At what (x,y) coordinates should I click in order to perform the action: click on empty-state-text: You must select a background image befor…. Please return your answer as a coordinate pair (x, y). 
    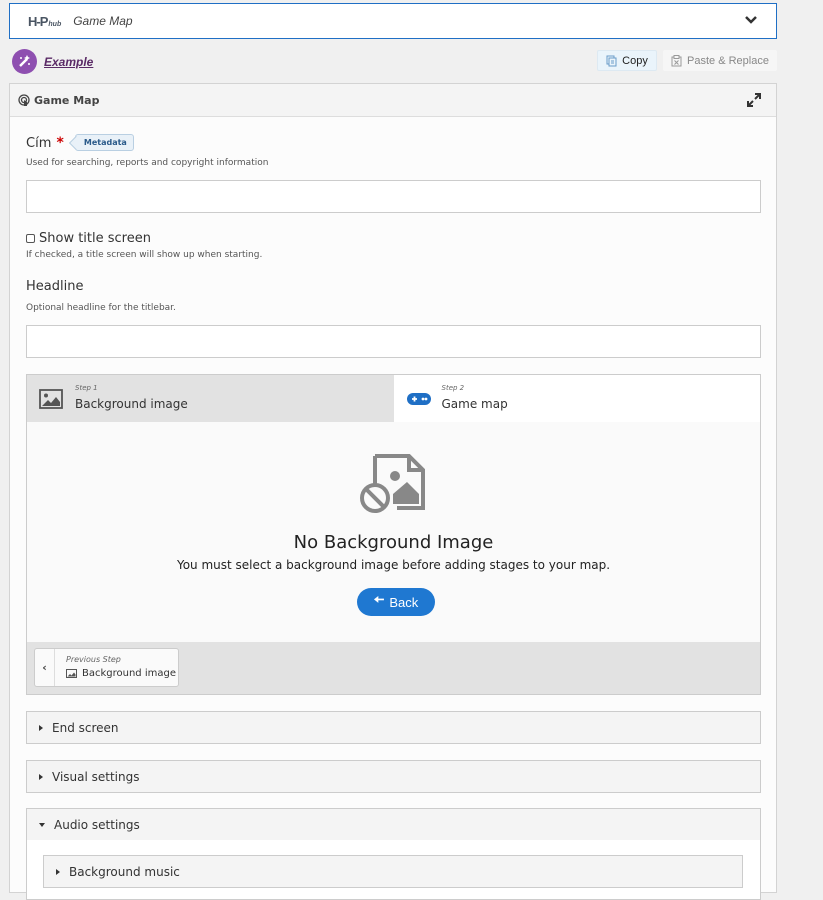
    Looking at the image, I should click on (393, 565).